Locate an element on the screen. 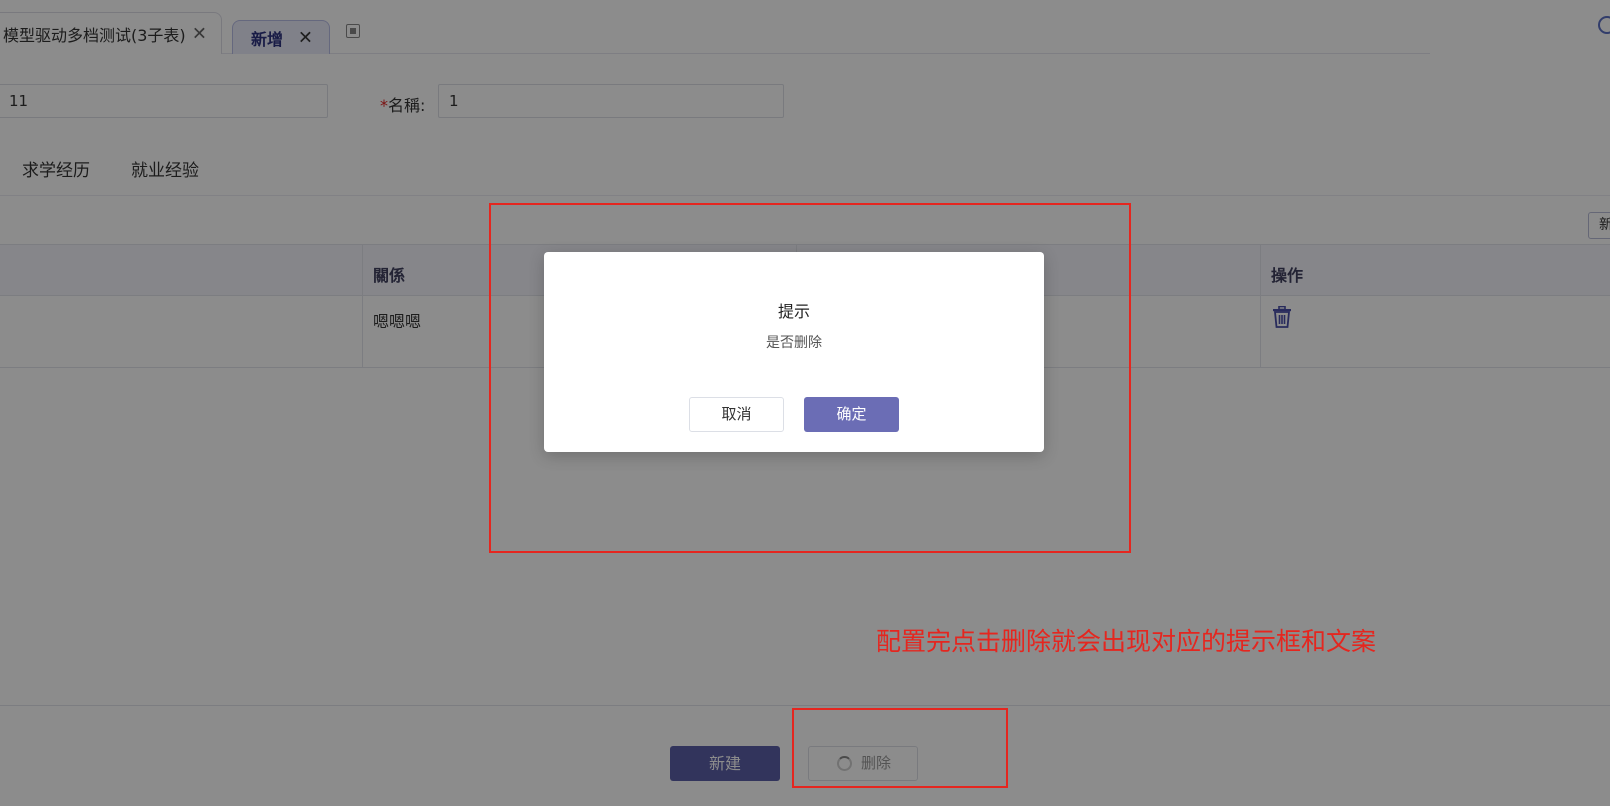  annotation-note: 配置完点击删除就会出现对应的提示框和文案 is located at coordinates (1126, 641).